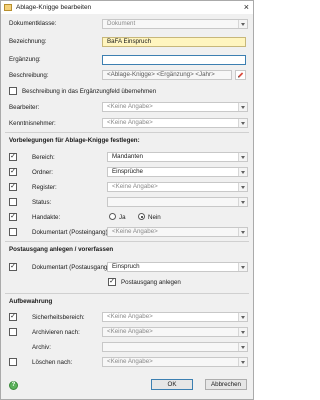 This screenshot has width=320, height=400. I want to click on status-label: Status:, so click(42, 202).